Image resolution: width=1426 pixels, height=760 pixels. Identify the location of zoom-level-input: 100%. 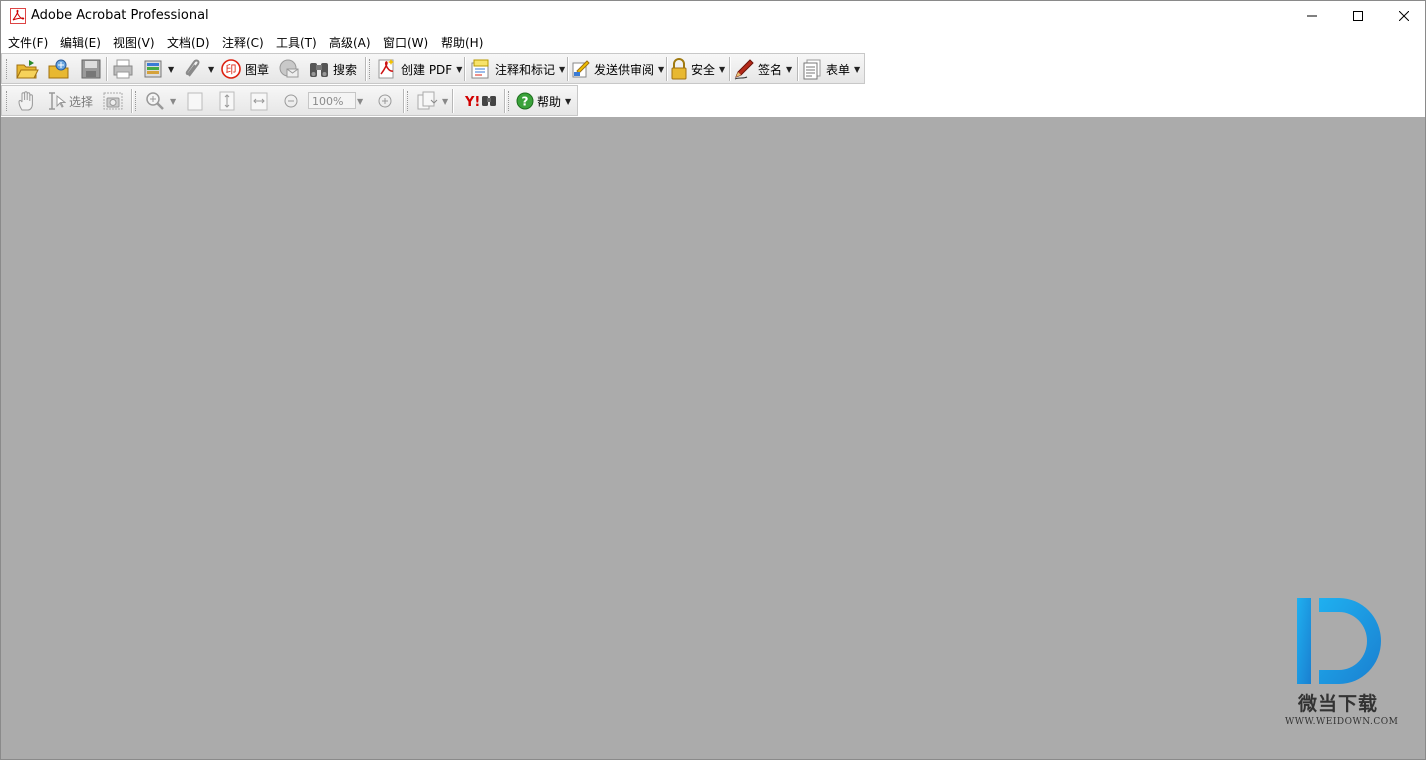
(332, 100).